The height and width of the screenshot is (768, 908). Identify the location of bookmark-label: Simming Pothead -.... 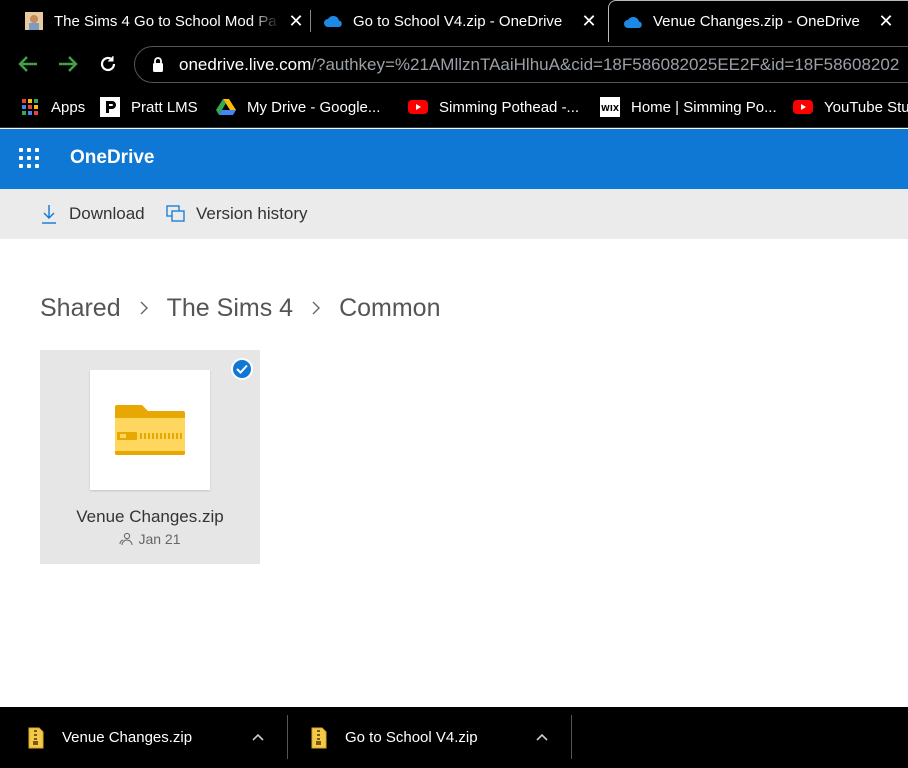
(509, 107).